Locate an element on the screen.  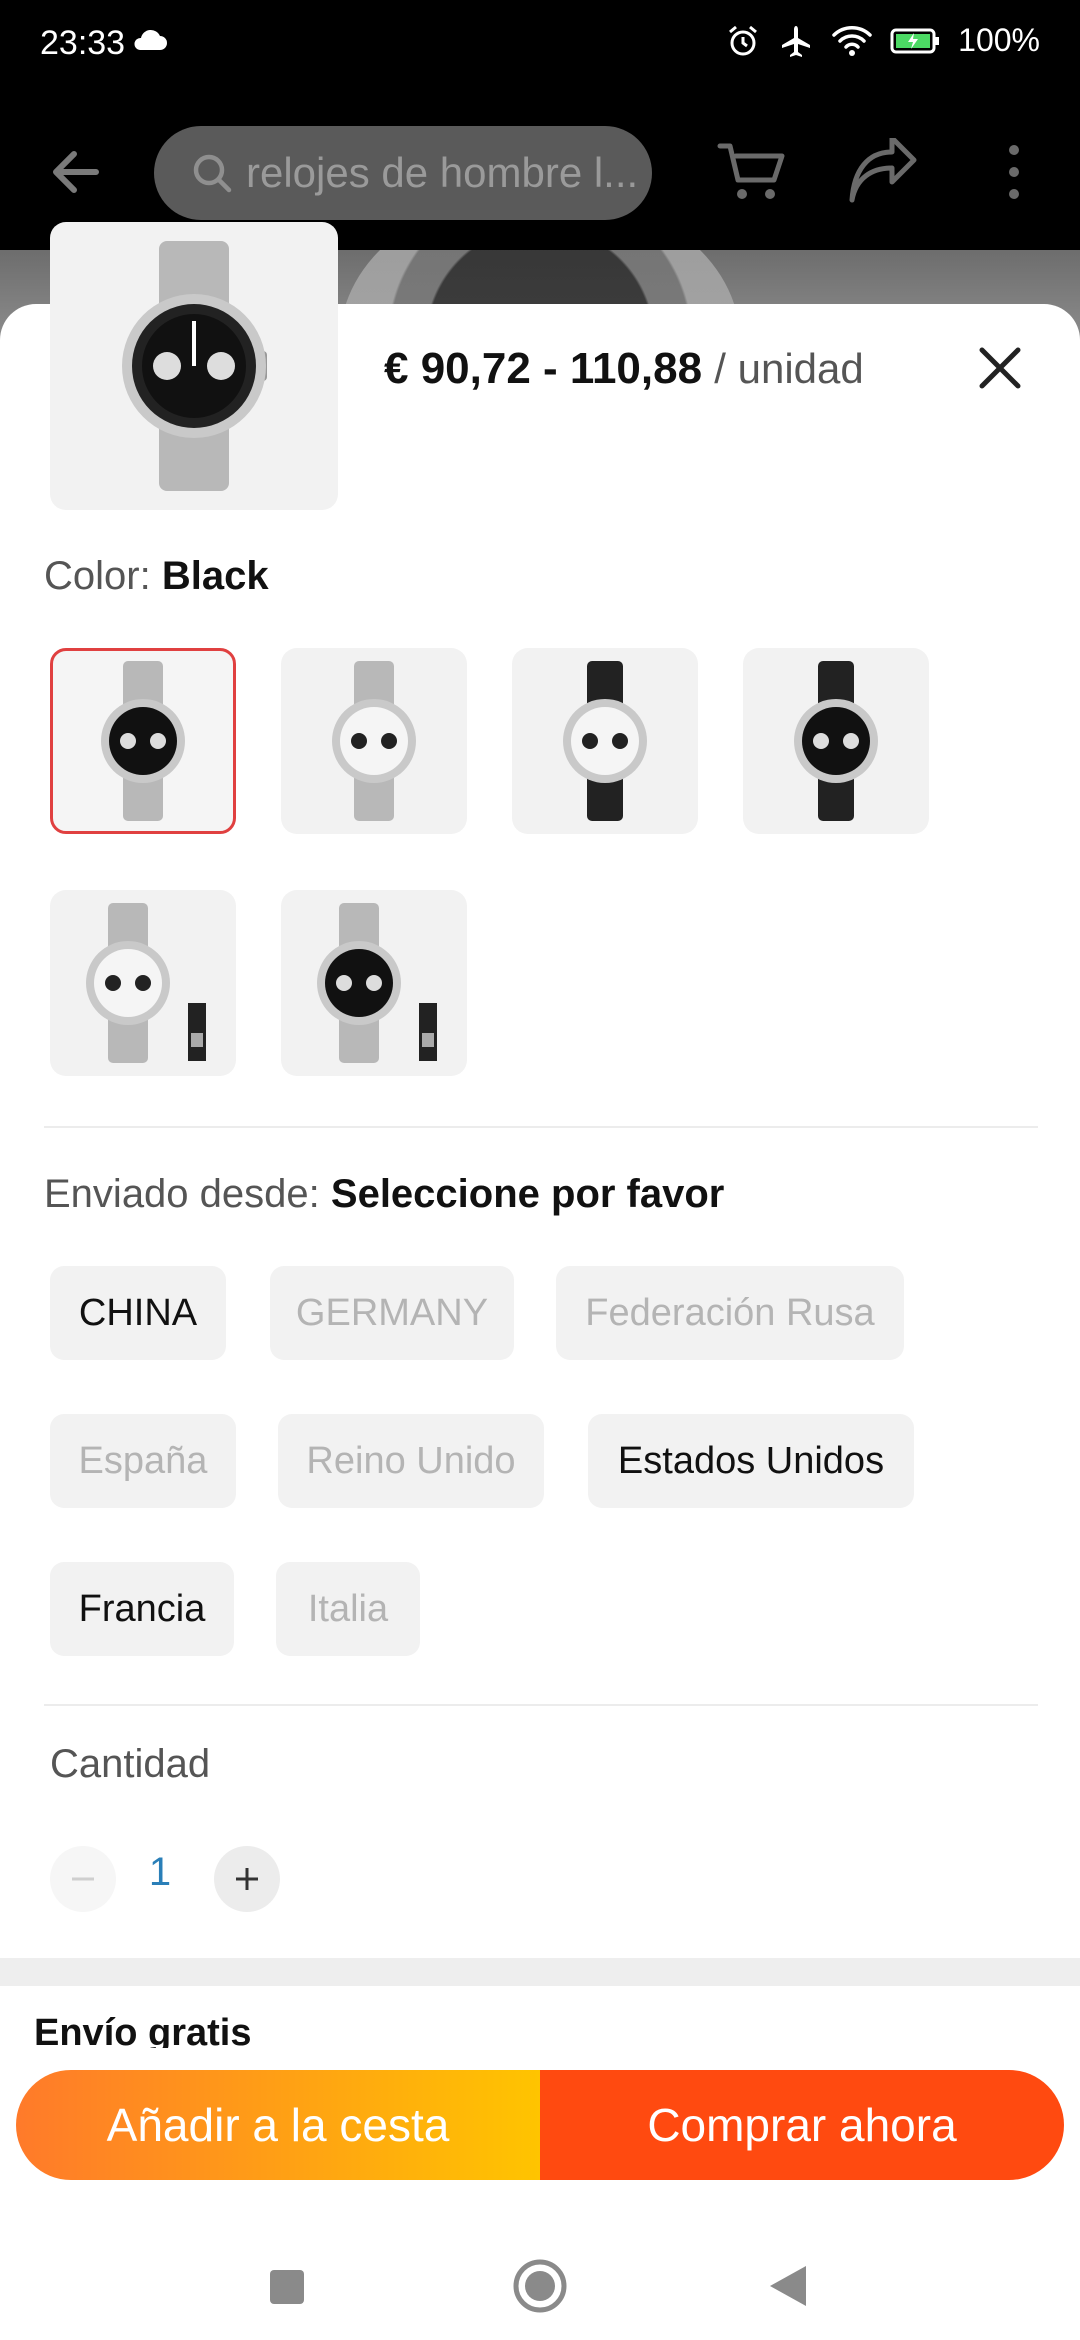
color-label: Color: Black is located at coordinates (156, 576).